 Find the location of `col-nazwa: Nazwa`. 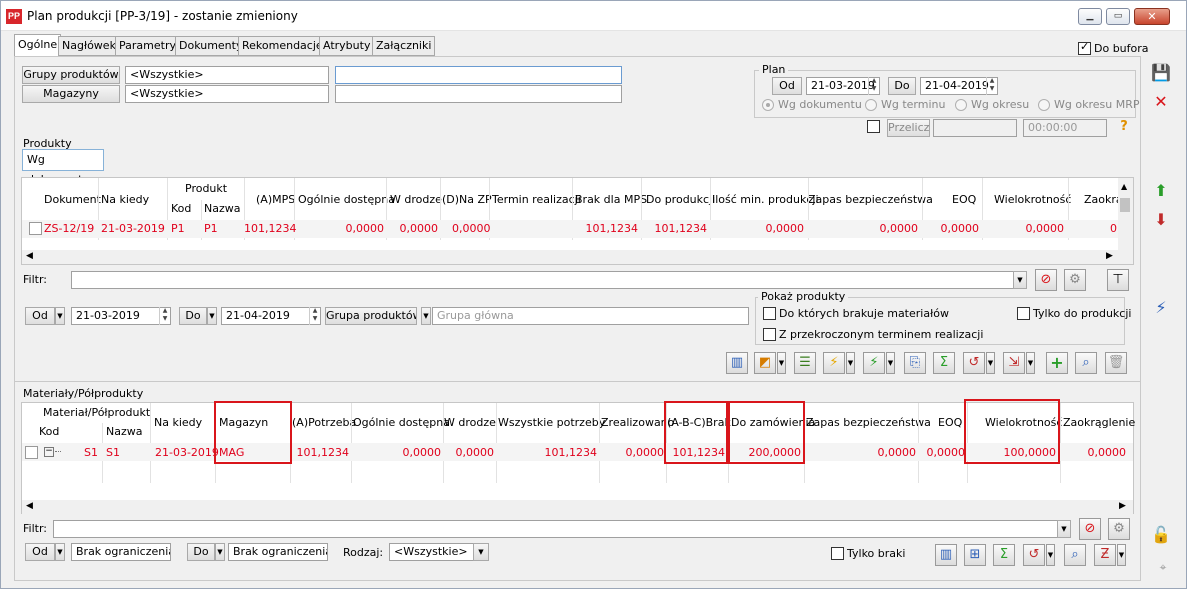

col-nazwa: Nazwa is located at coordinates (222, 209).